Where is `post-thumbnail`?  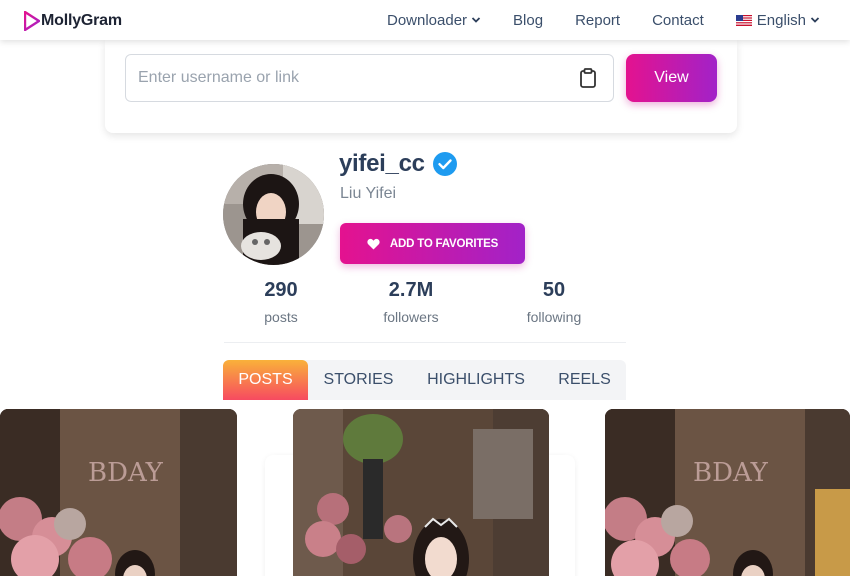
post-thumbnail is located at coordinates (421, 492).